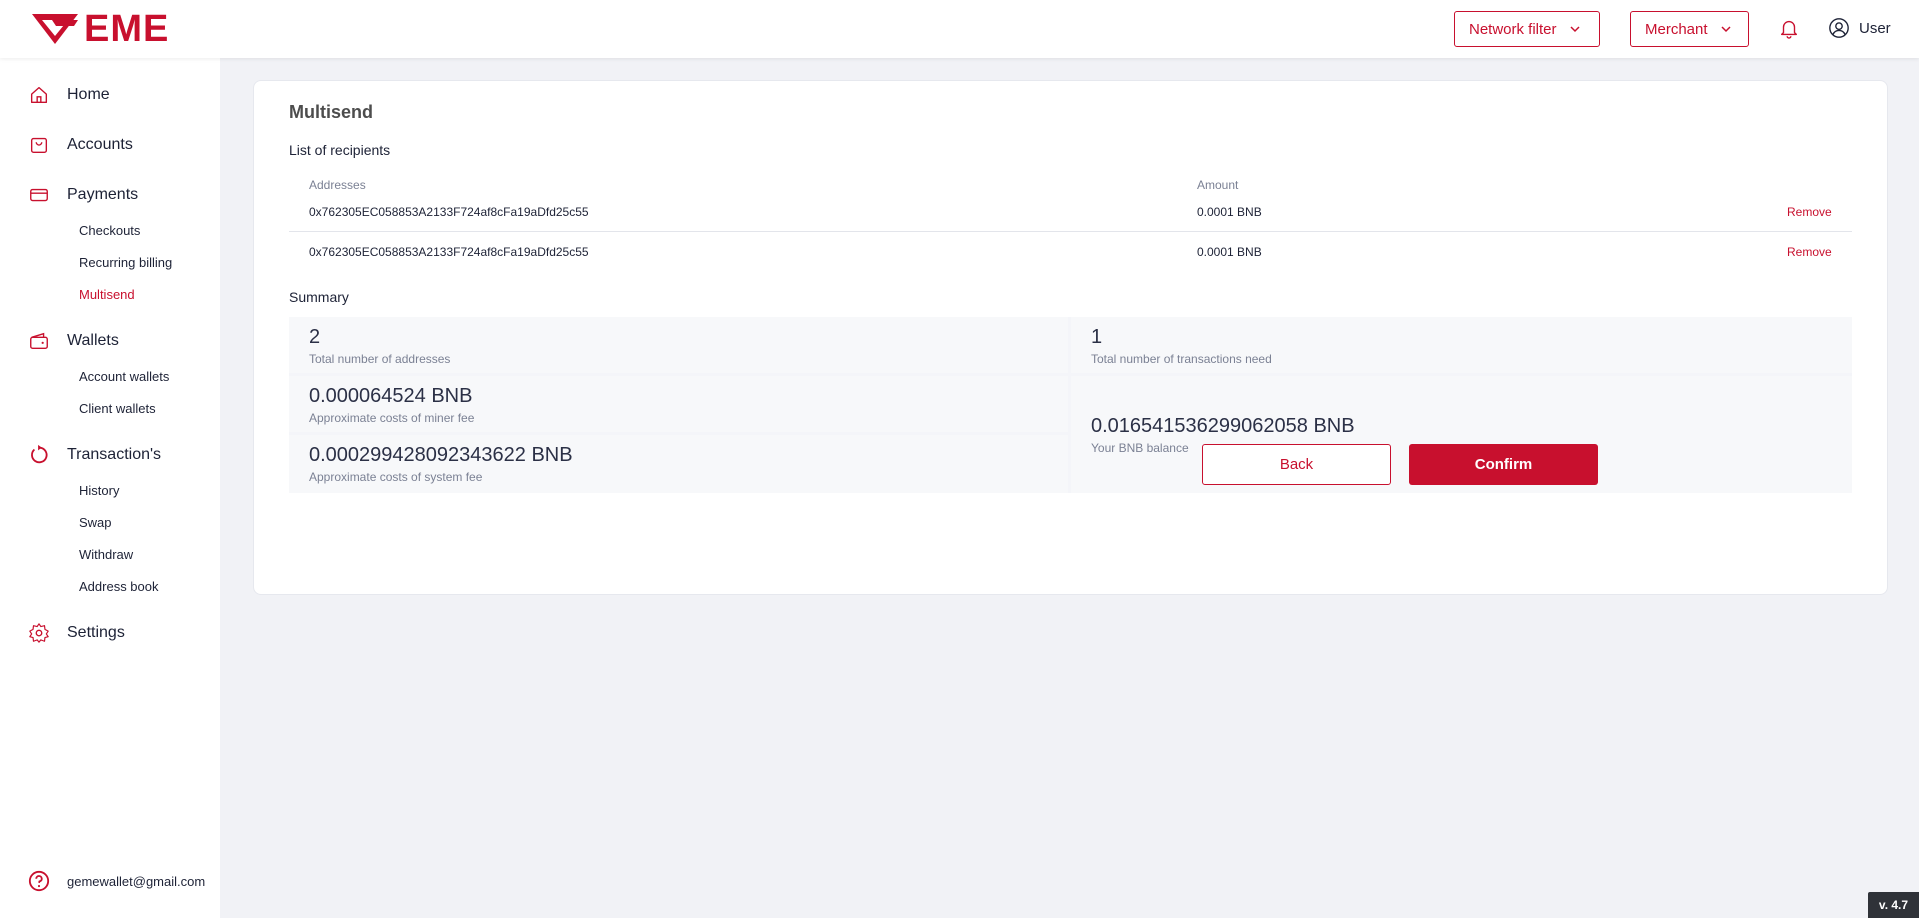 The width and height of the screenshot is (1919, 918). I want to click on summary-cell-addresses: 2 Total number of addresses, so click(678, 345).